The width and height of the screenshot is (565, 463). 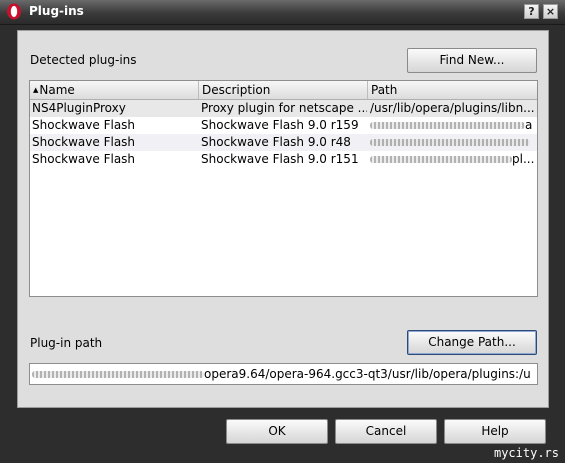 I want to click on list-header: ▲Name Description Path, so click(x=283, y=90).